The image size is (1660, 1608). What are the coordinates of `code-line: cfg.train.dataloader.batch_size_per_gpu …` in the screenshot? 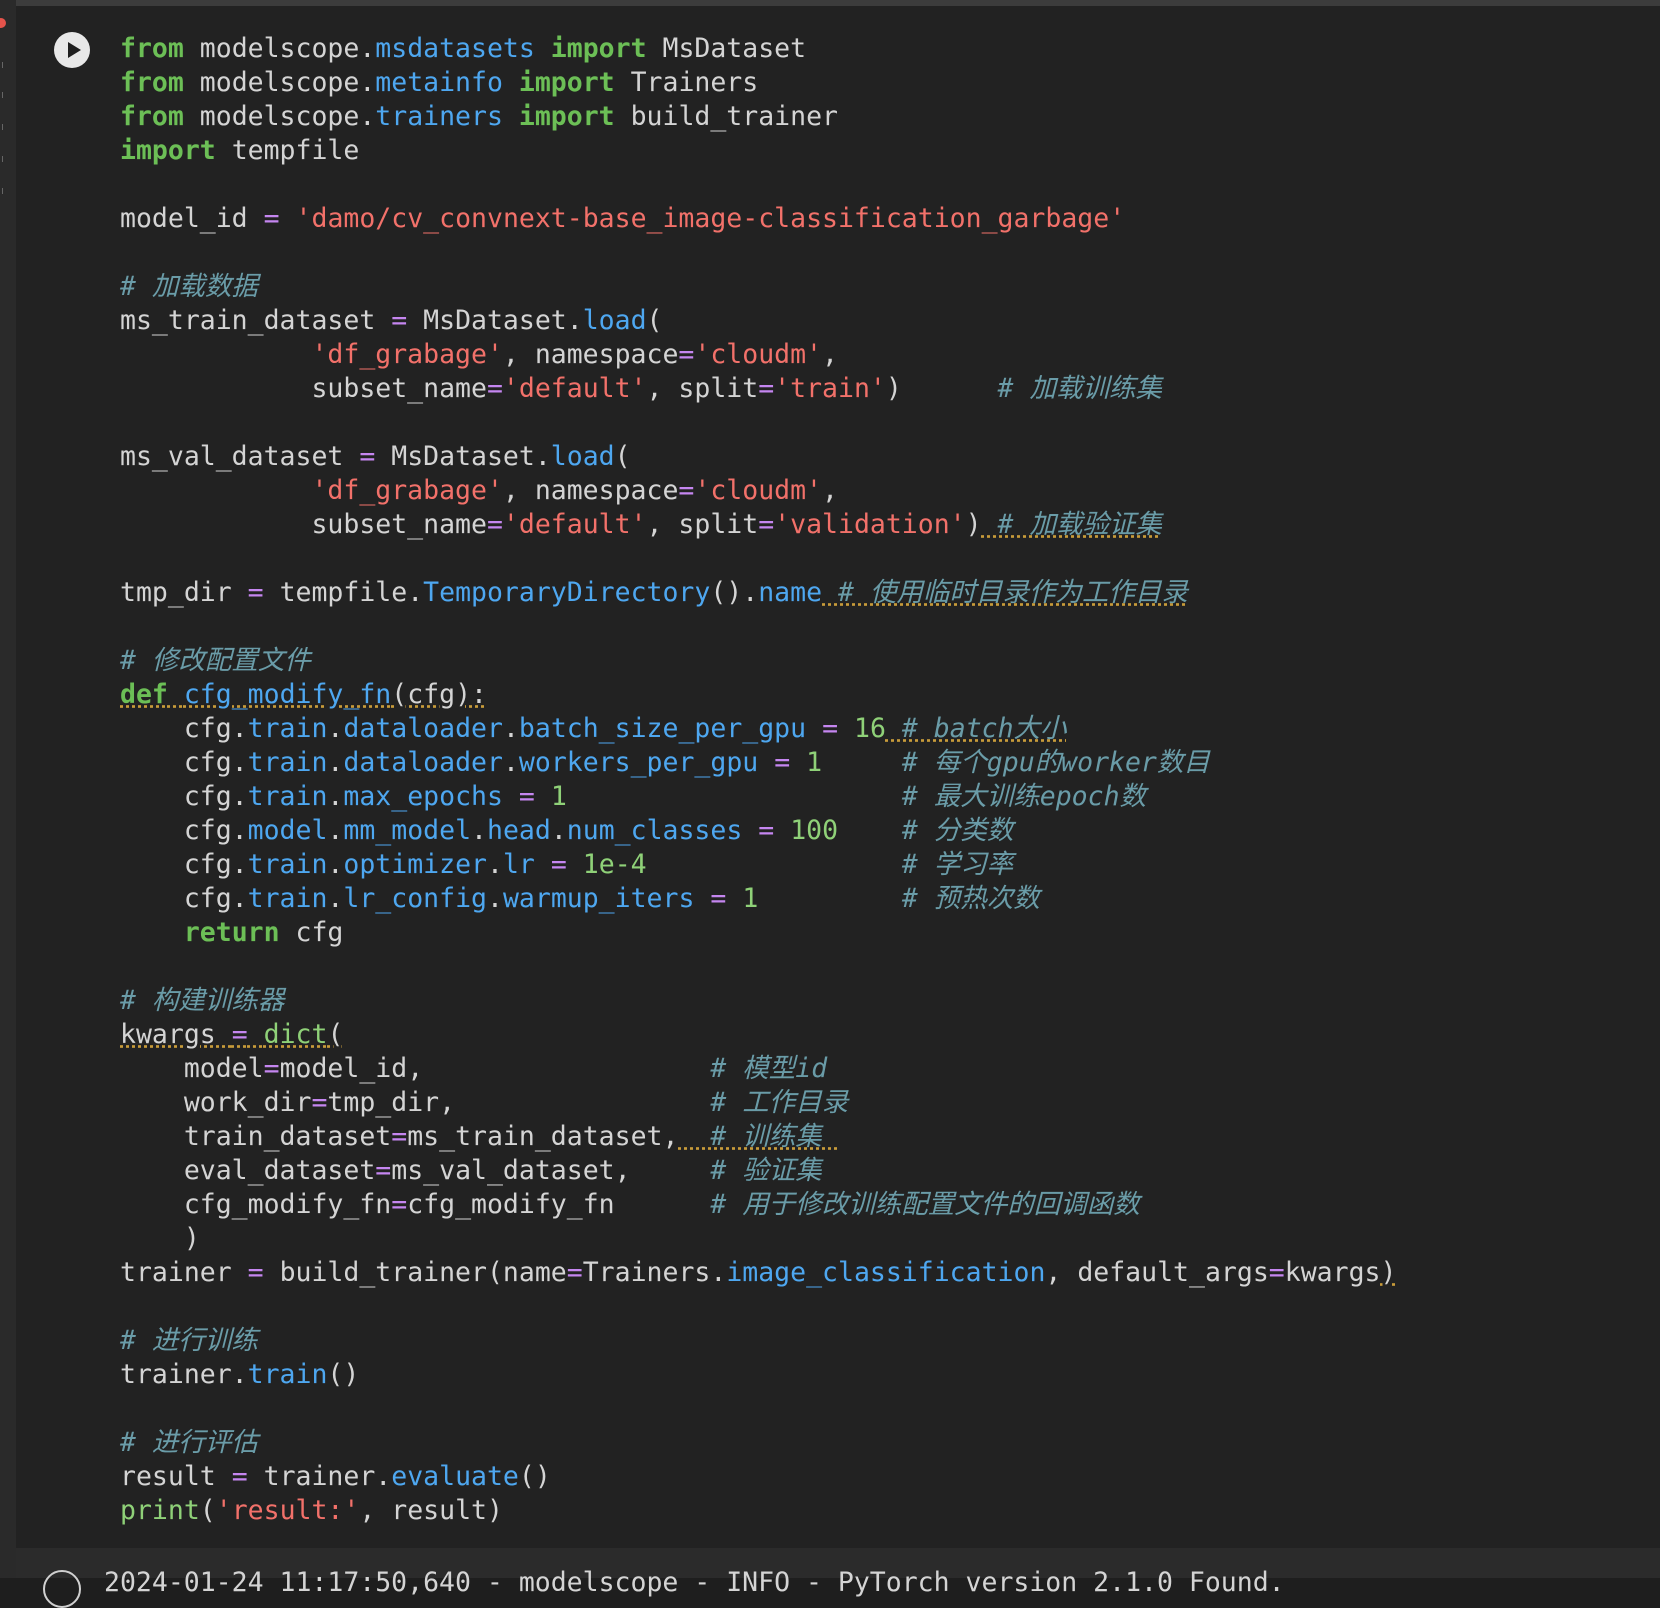 It's located at (593, 728).